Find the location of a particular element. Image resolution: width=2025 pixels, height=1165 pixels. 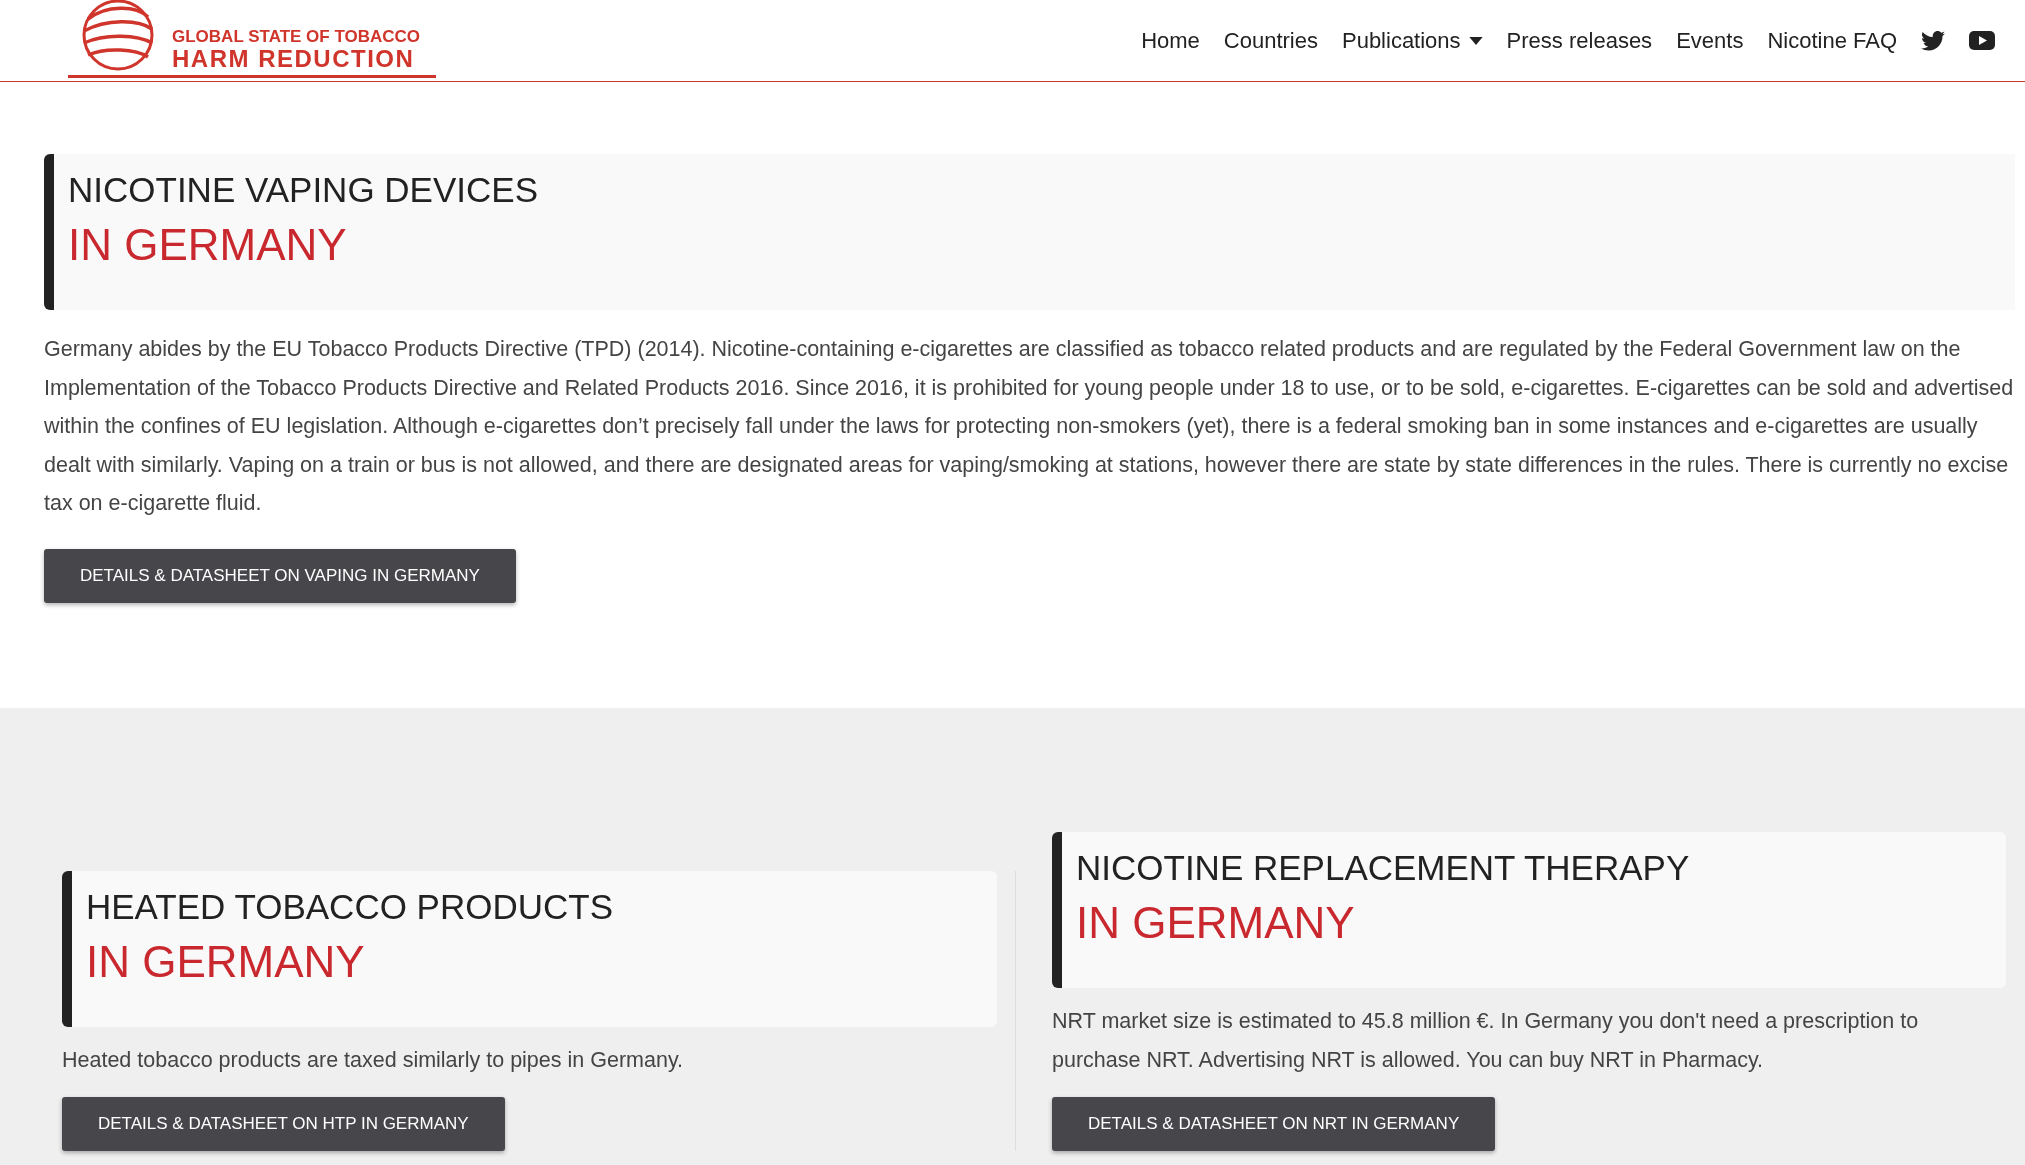

logo-text: GLOBAL STATE OF TOBACCO is located at coordinates (296, 36).